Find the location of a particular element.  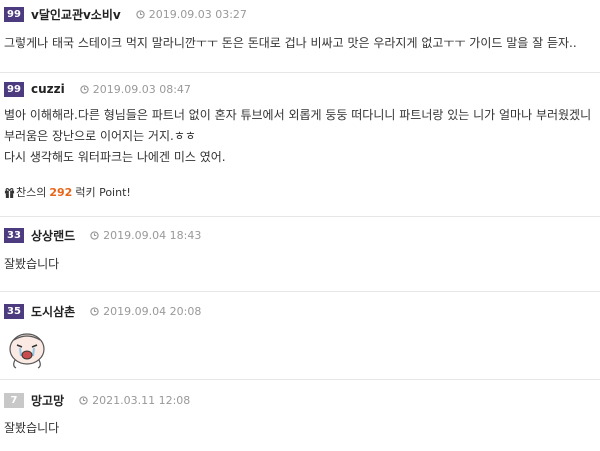

crying-emoticon-icon is located at coordinates (27, 351).